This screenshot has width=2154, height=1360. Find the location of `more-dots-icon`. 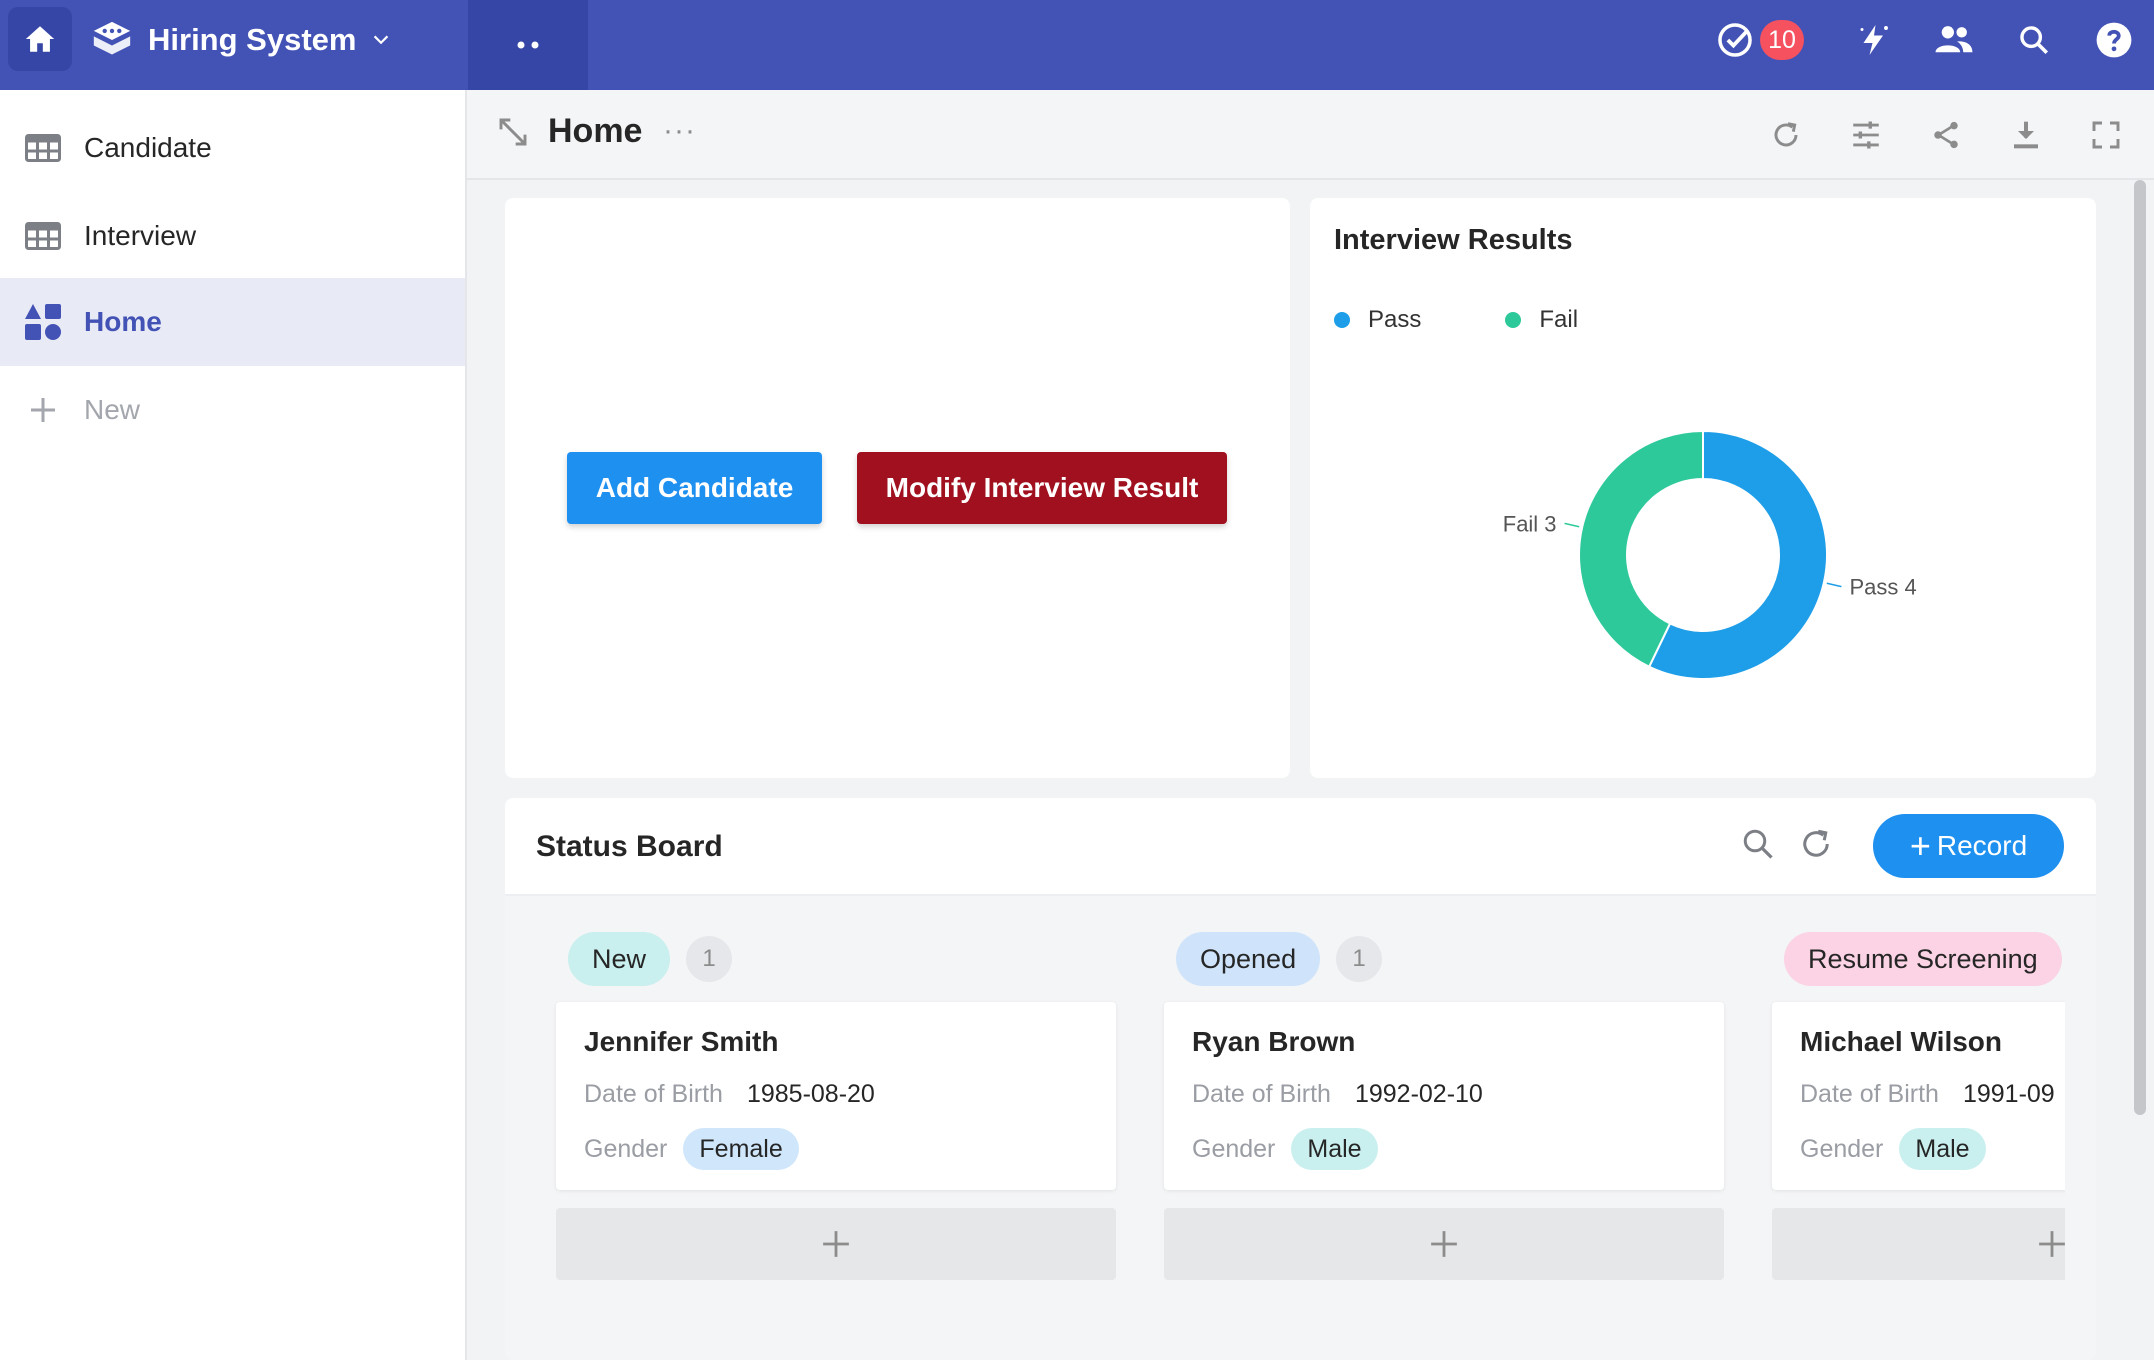

more-dots-icon is located at coordinates (528, 45).